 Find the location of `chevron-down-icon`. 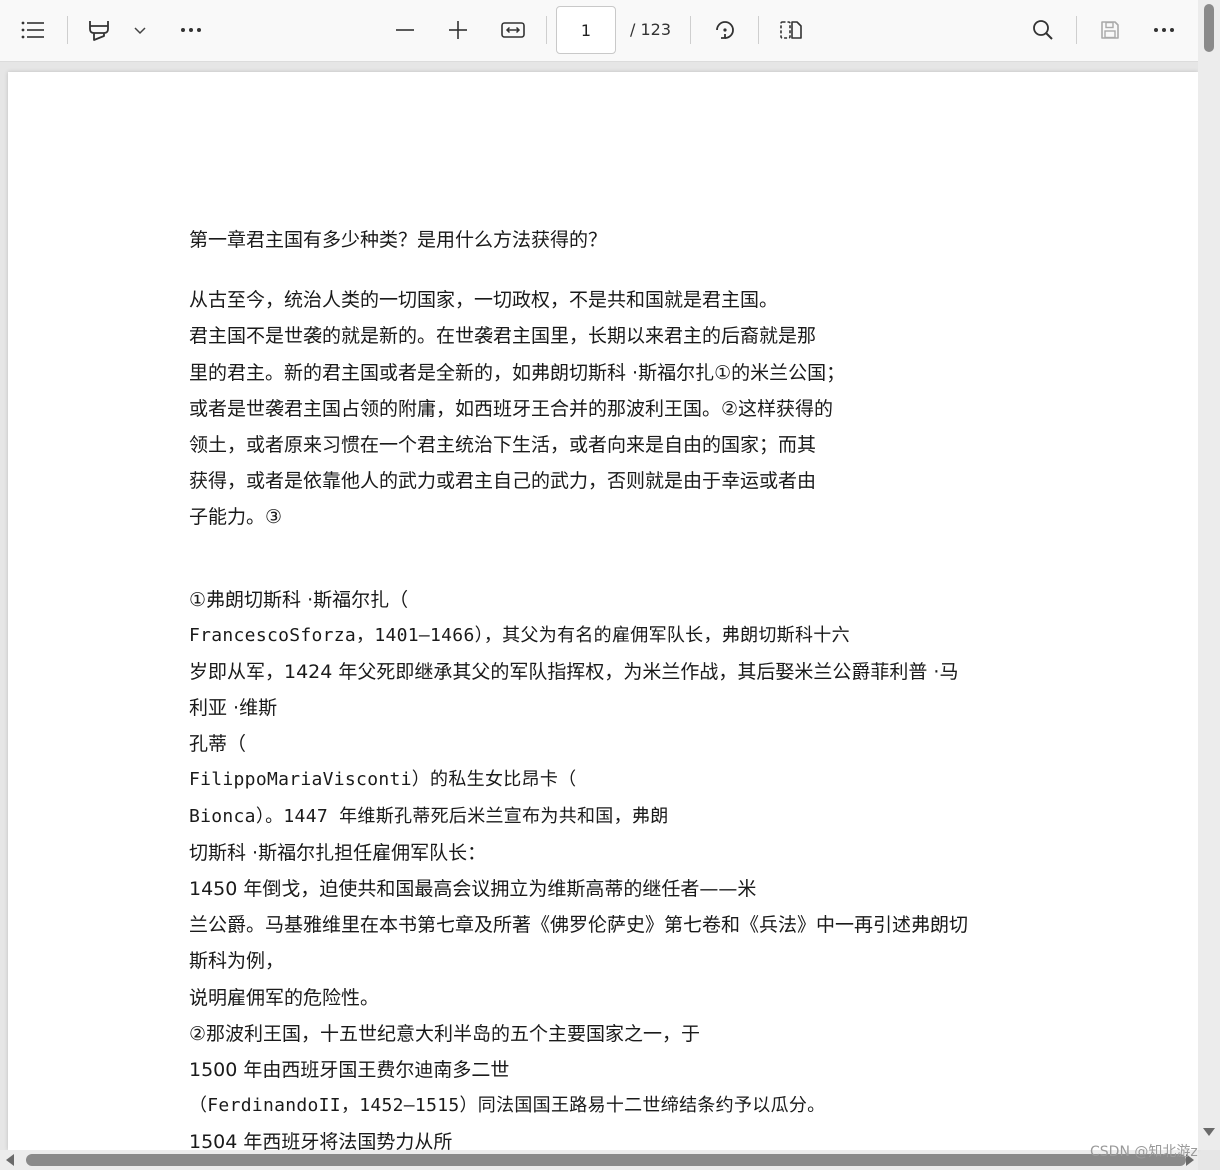

chevron-down-icon is located at coordinates (140, 31).